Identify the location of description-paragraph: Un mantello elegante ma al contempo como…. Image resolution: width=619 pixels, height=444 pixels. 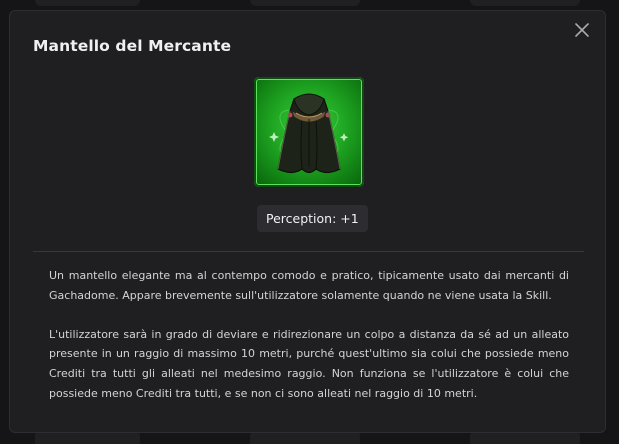
(309, 285).